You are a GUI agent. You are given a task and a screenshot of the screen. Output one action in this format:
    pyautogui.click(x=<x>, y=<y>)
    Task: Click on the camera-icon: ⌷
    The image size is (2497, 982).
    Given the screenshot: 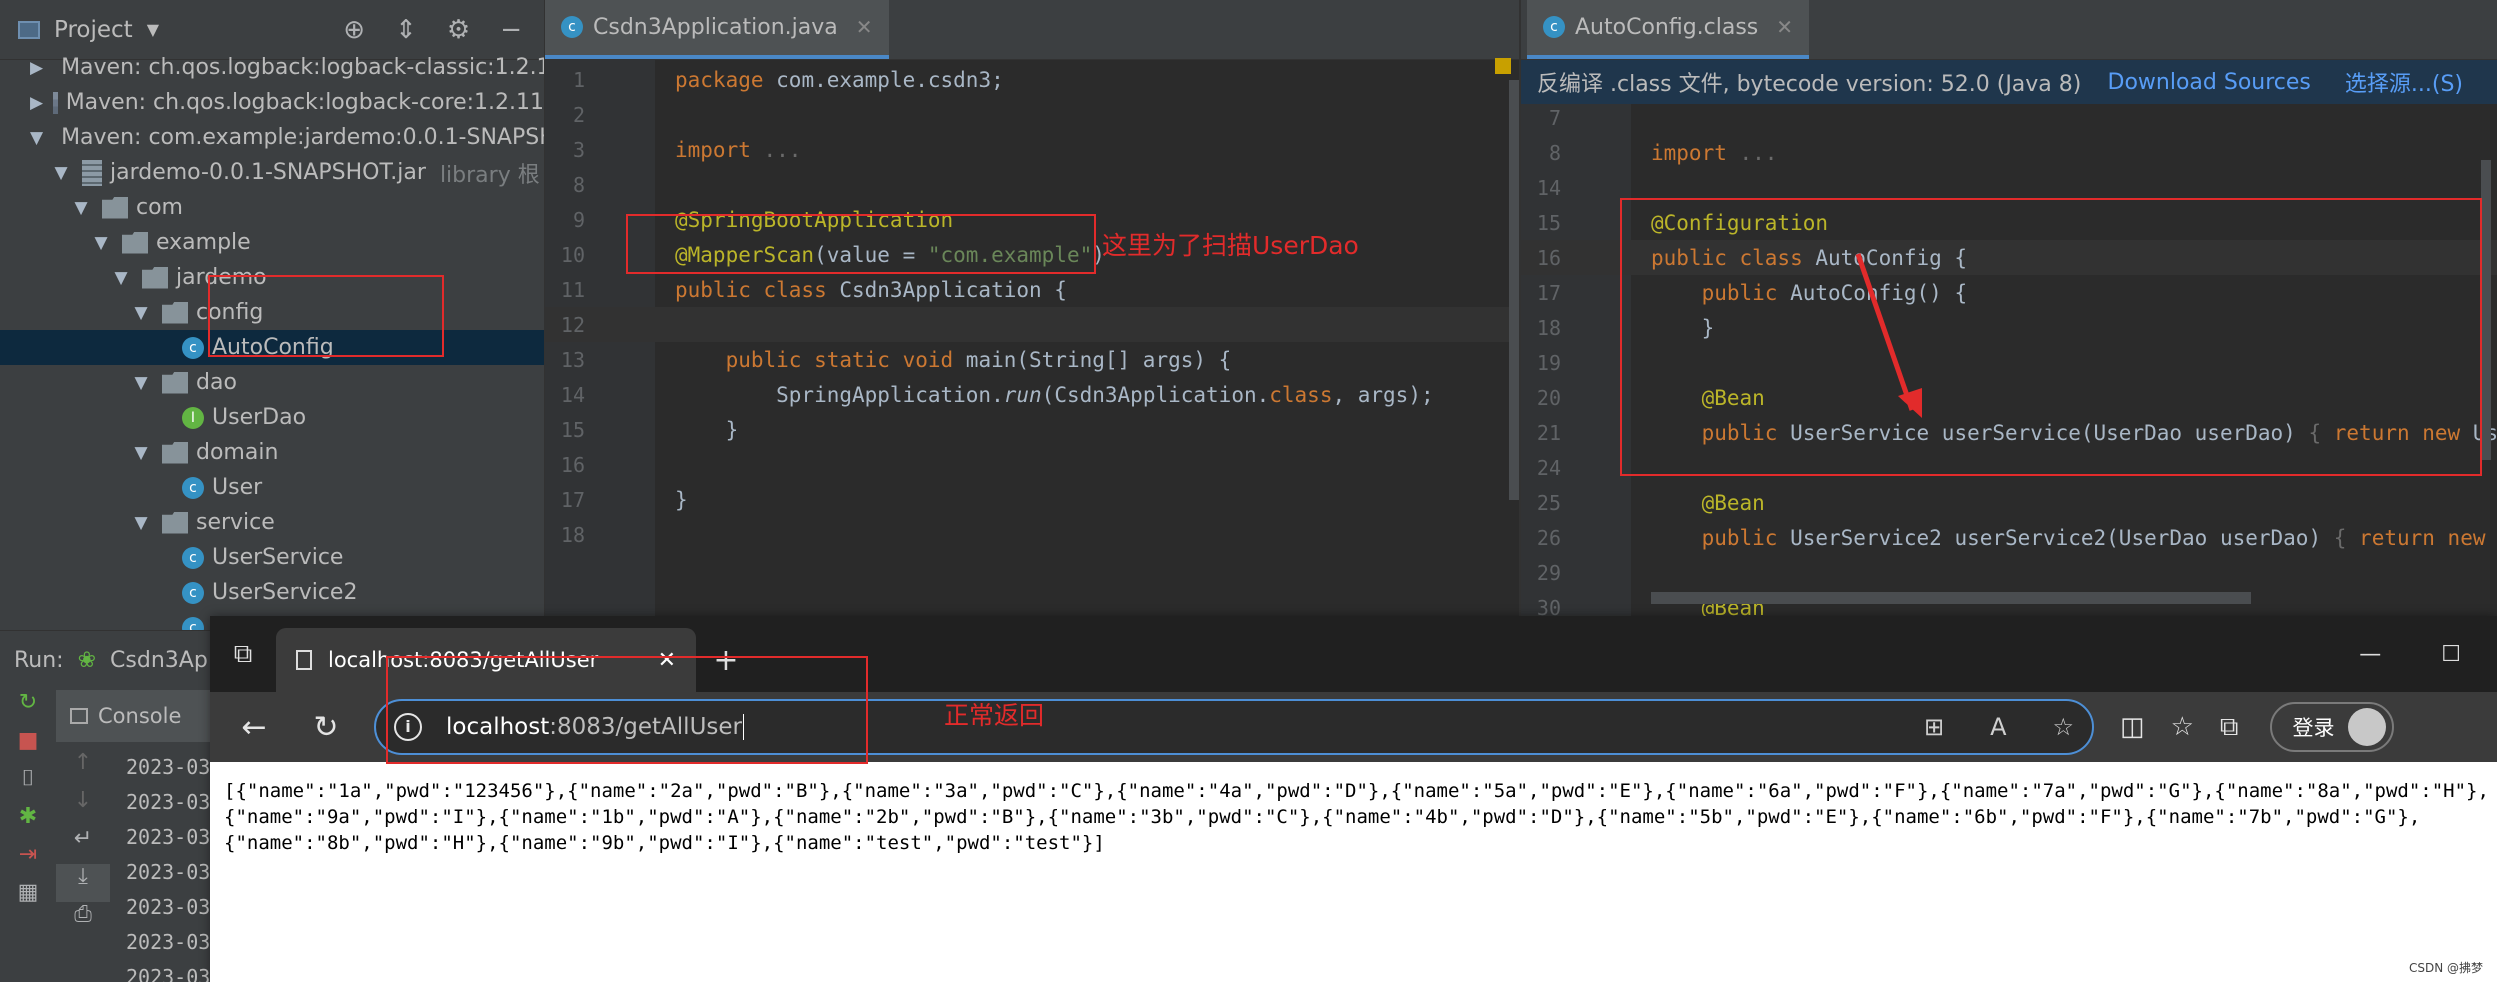 What is the action you would take?
    pyautogui.click(x=28, y=785)
    